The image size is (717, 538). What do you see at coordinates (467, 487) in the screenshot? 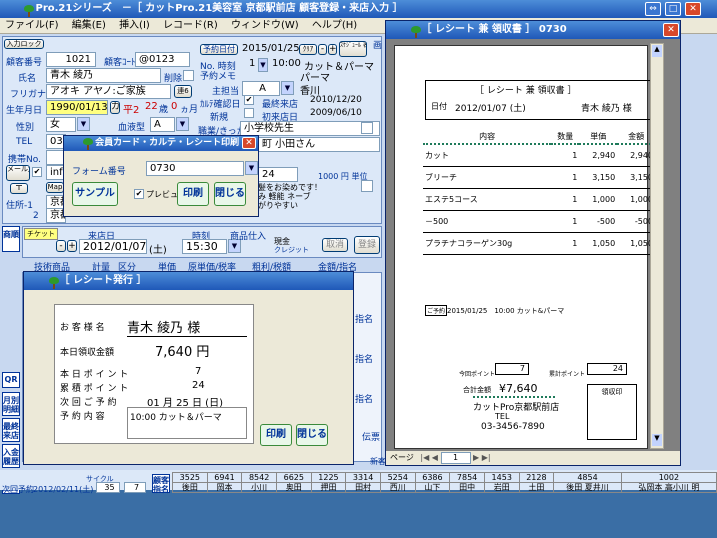
I see `bottom-name: 田中` at bounding box center [467, 487].